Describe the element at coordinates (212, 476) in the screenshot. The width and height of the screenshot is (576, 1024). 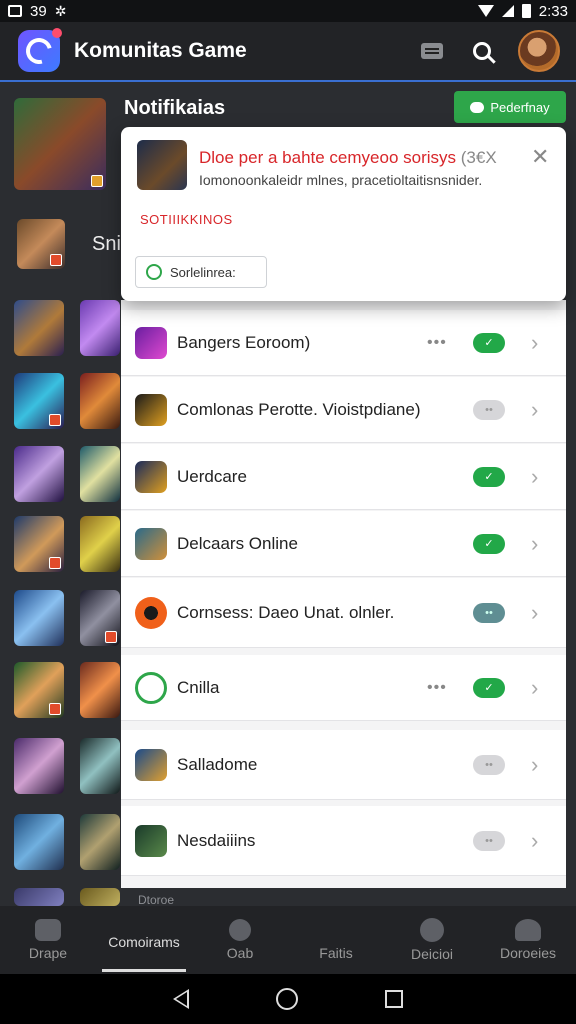
I see `game-name: Uerdcare` at that location.